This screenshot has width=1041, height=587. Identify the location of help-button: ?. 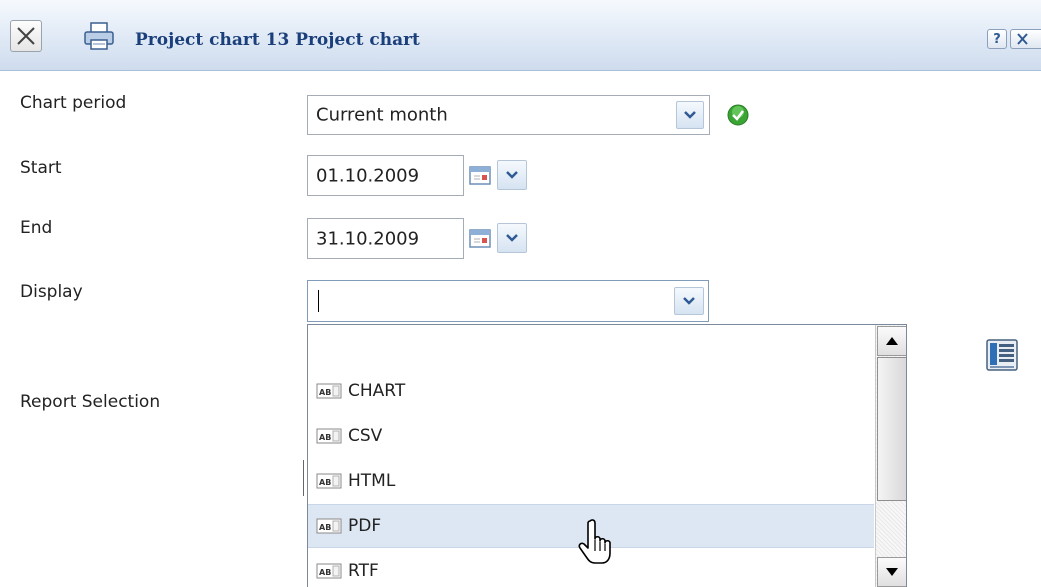
(997, 39).